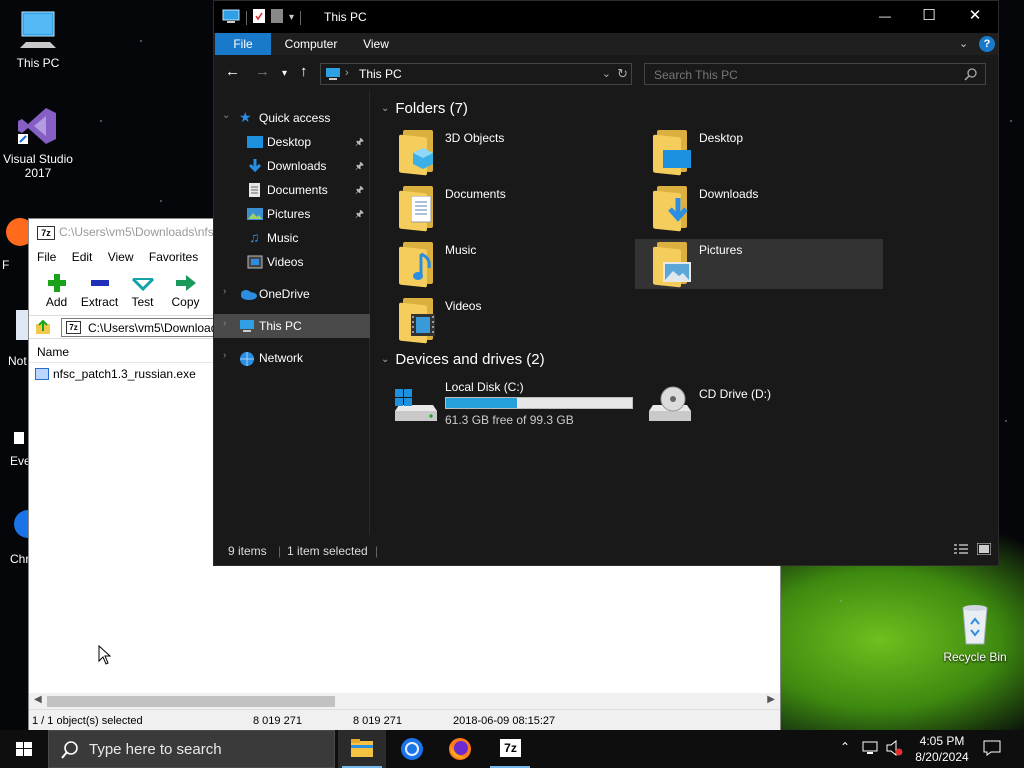  Describe the element at coordinates (404, 701) in the screenshot. I see `horizontal-scrollbar: ◀ ▶` at that location.